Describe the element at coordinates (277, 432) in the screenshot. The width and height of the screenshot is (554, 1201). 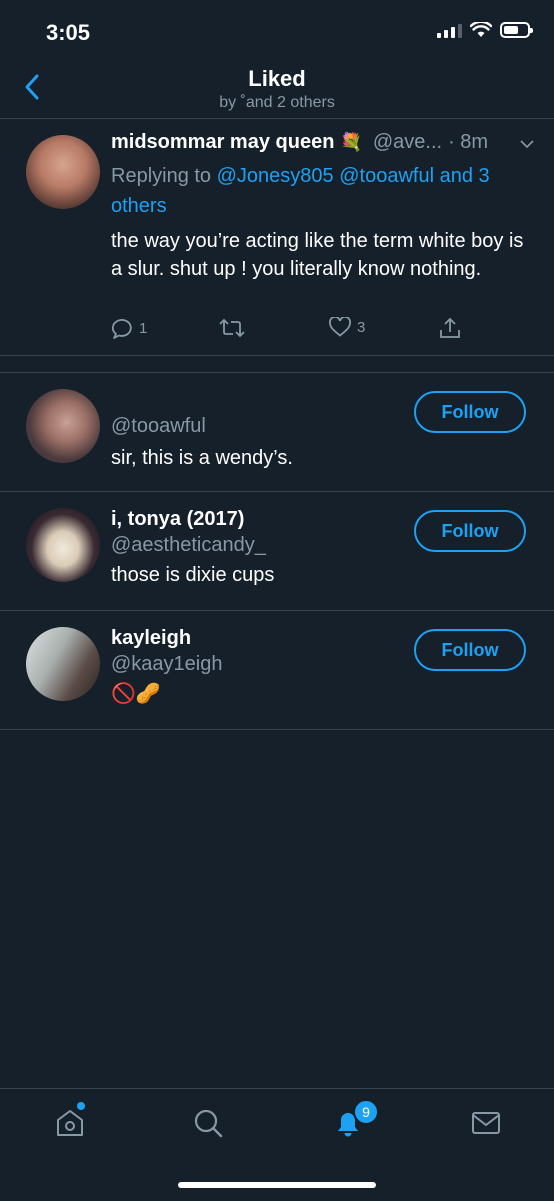
I see `user-row: @tooawful sir, this is a wendy’s. Follow` at that location.